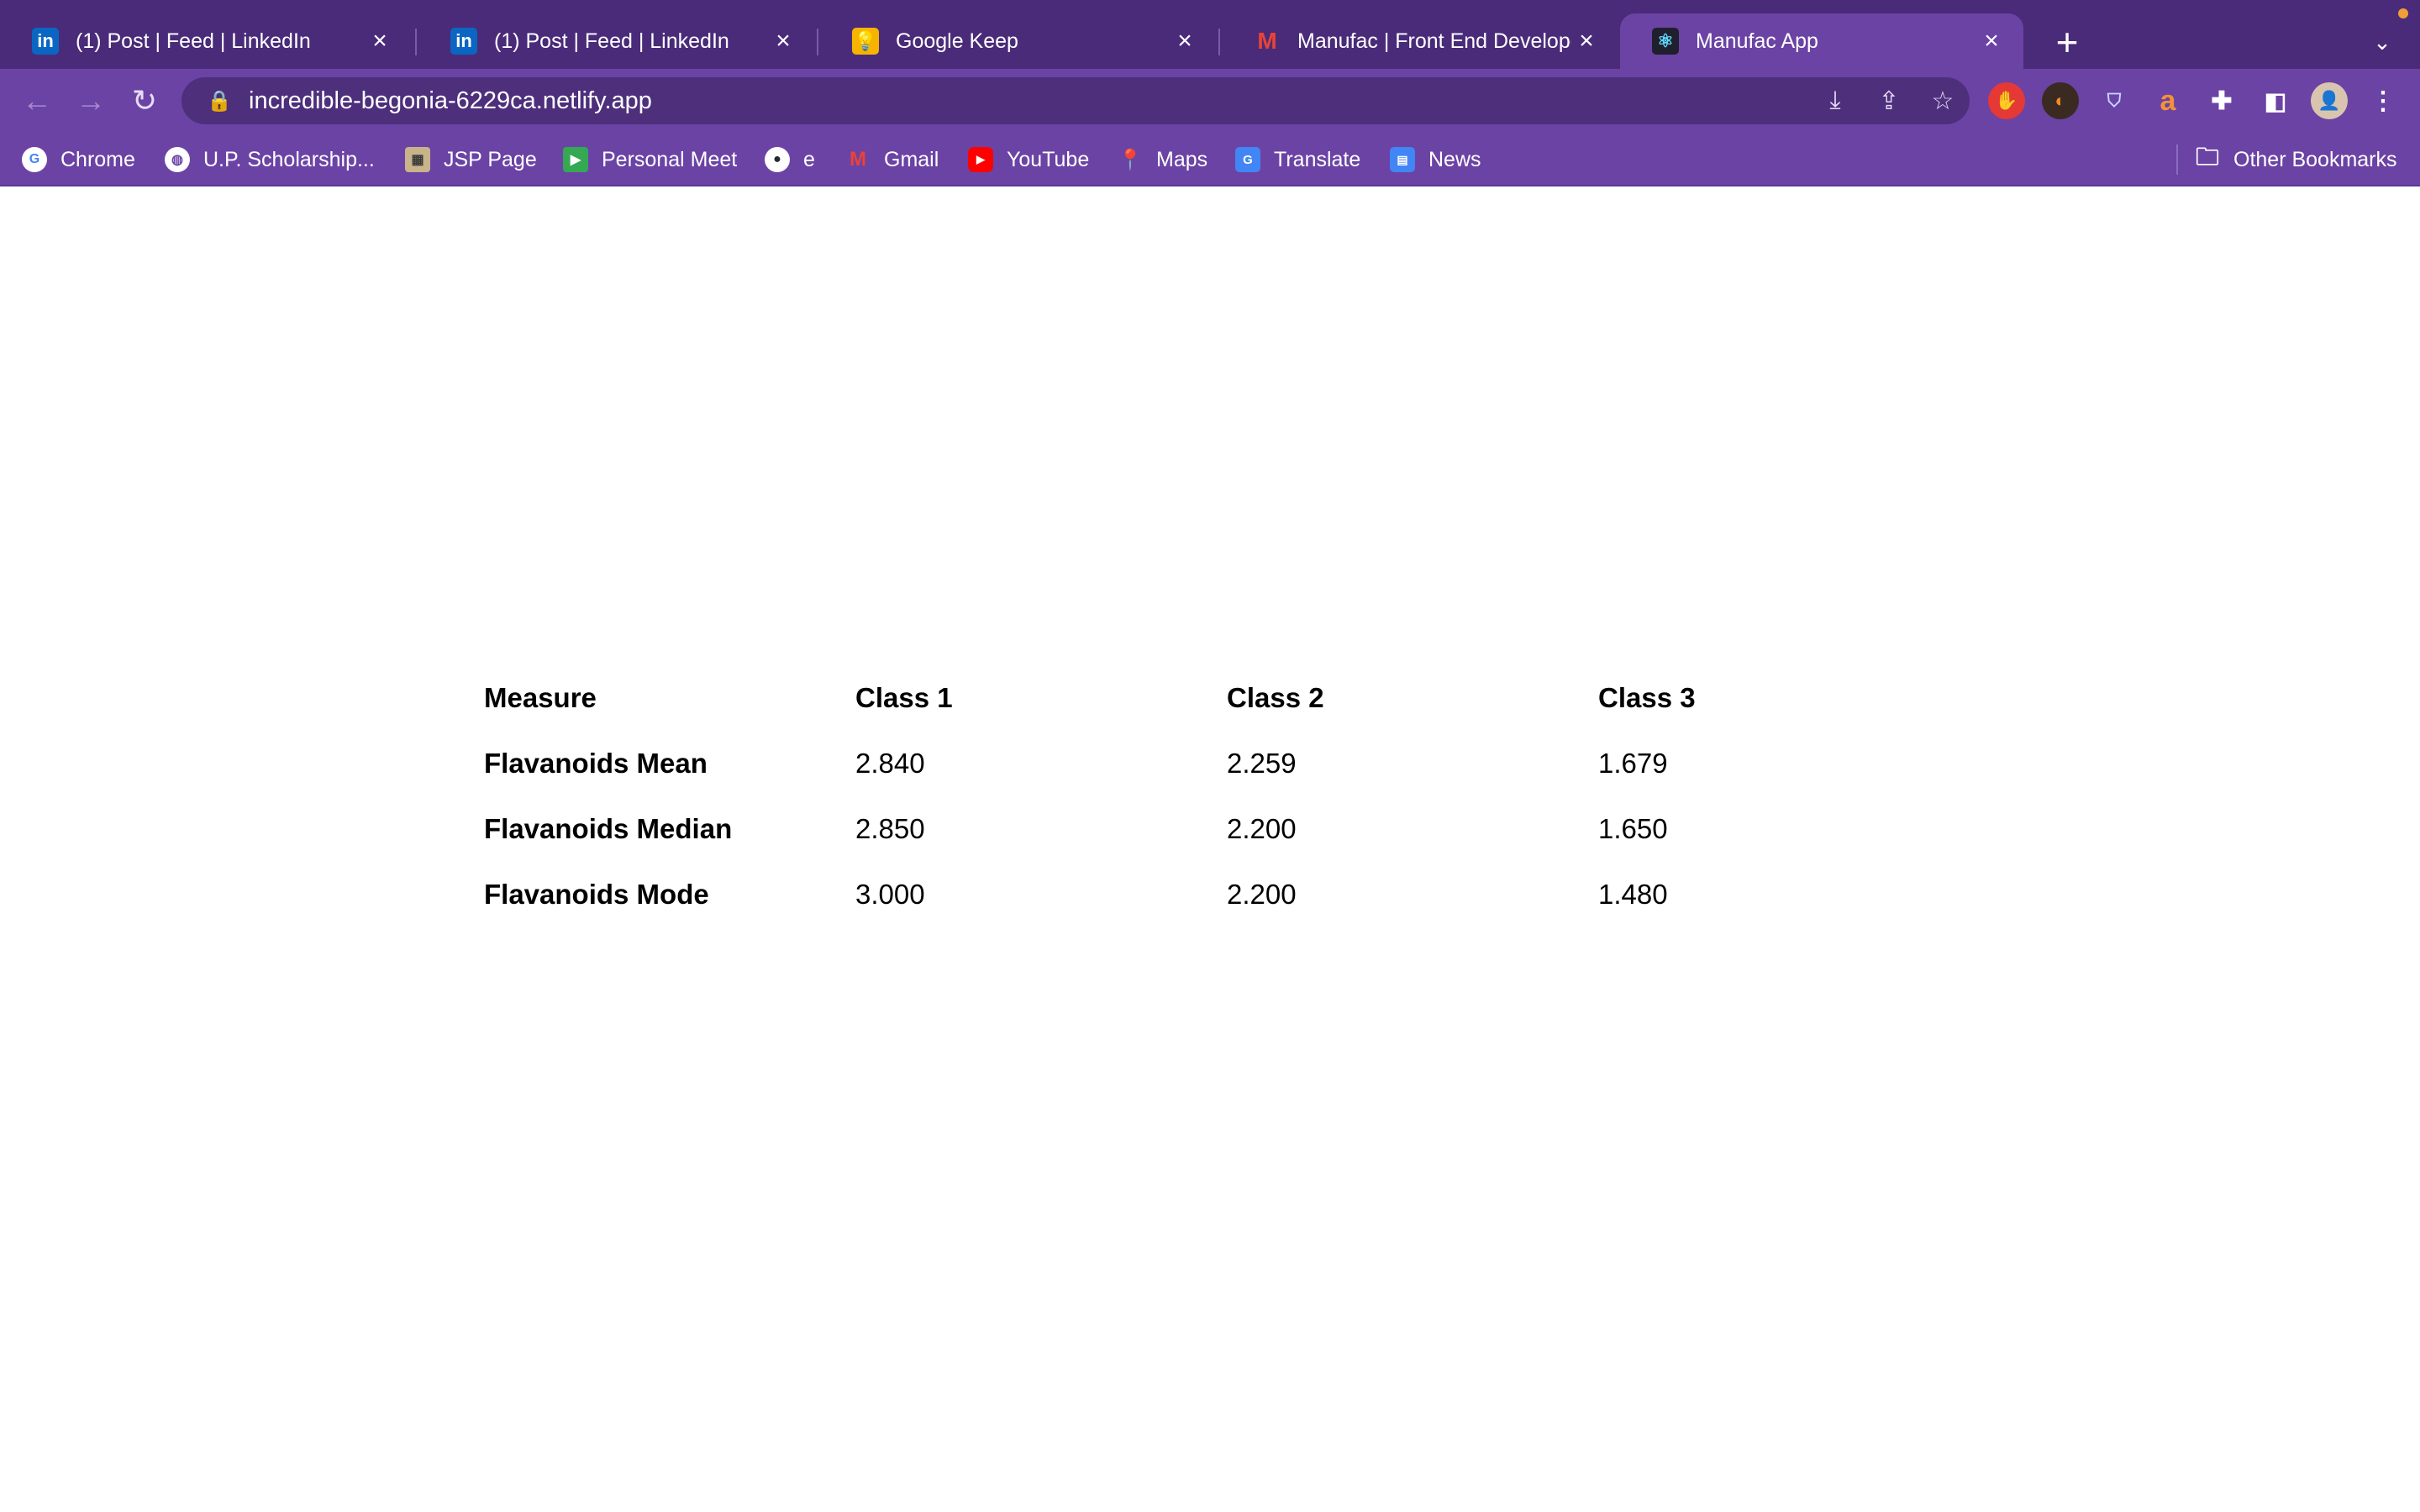 The height and width of the screenshot is (1512, 2420). I want to click on jsp-icon: ▦, so click(417, 159).